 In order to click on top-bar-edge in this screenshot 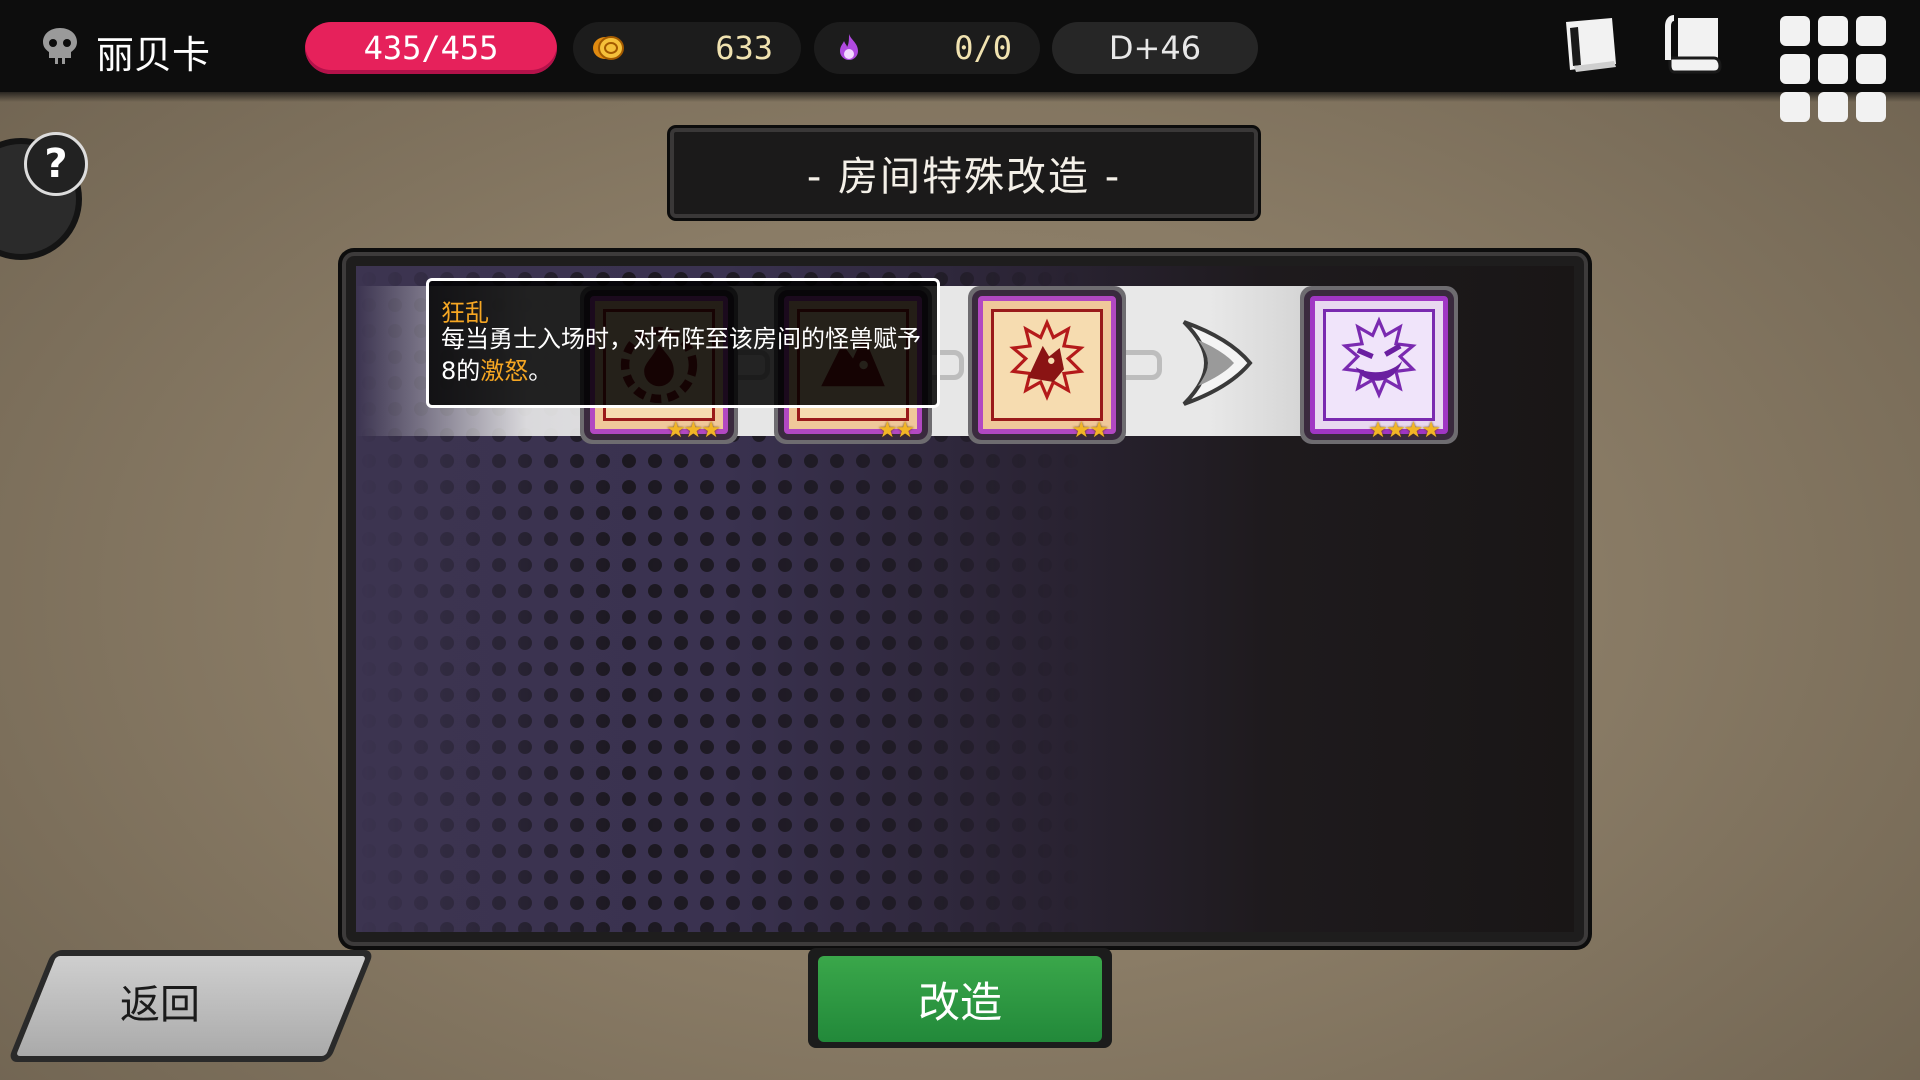, I will do `click(960, 95)`.